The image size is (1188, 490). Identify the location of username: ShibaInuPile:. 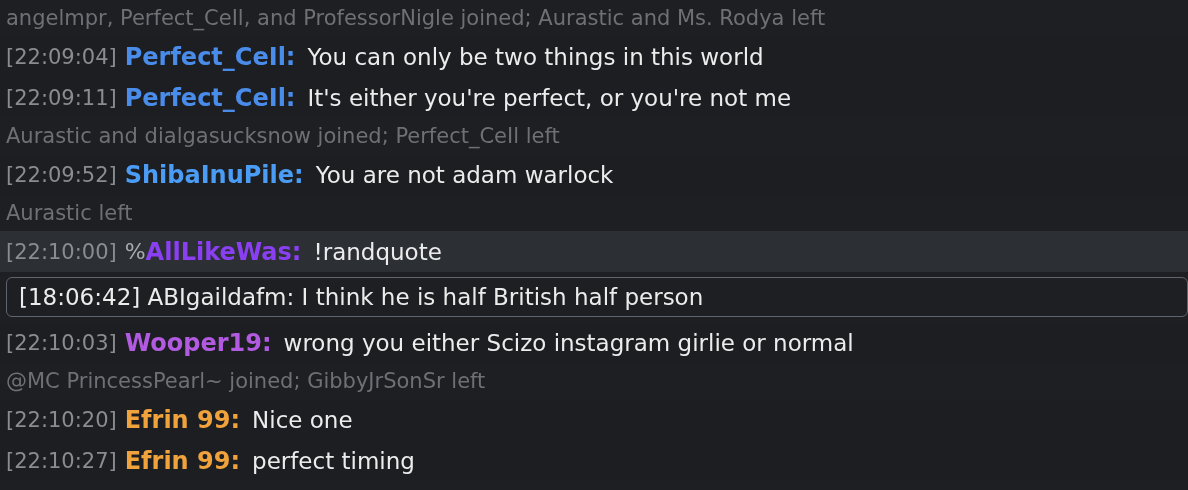
(214, 174).